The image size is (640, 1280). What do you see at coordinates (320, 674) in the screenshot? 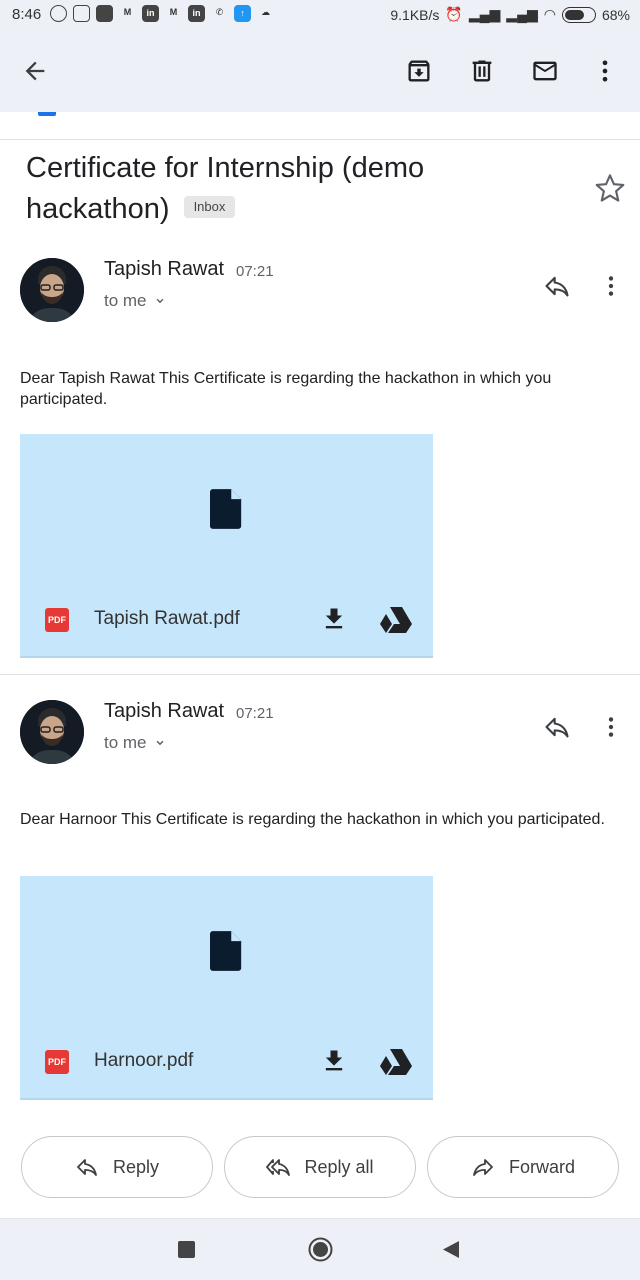
I see `message-divider` at bounding box center [320, 674].